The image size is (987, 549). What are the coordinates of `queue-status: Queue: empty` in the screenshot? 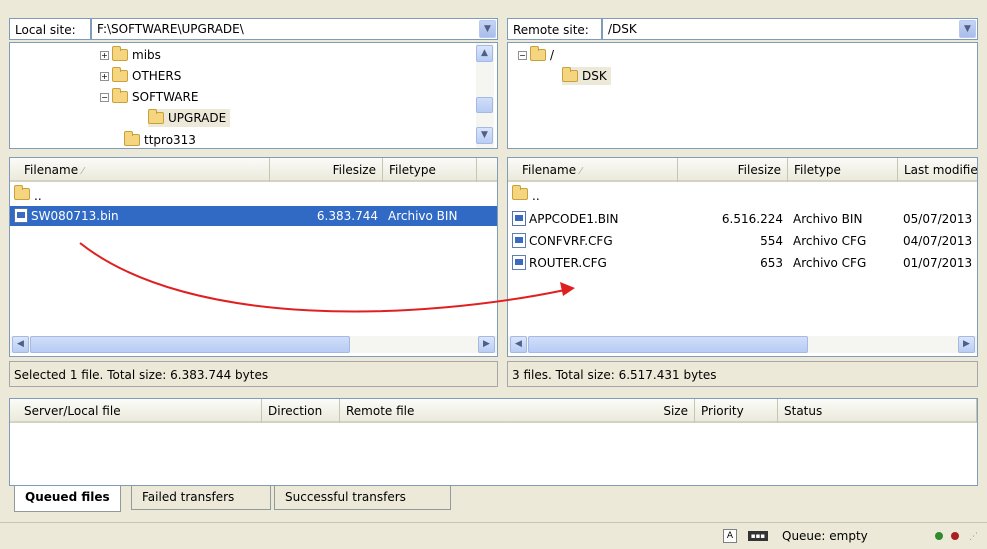 It's located at (825, 536).